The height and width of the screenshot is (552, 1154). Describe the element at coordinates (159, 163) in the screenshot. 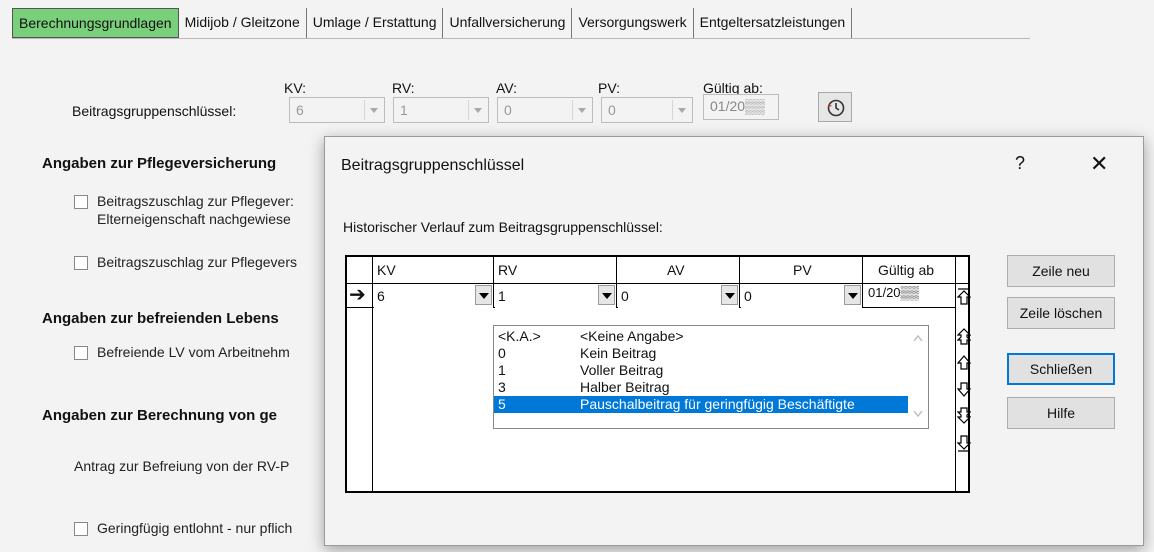

I see `section-pflegeversicherung: Angaben zur Pflegeversicherung` at that location.